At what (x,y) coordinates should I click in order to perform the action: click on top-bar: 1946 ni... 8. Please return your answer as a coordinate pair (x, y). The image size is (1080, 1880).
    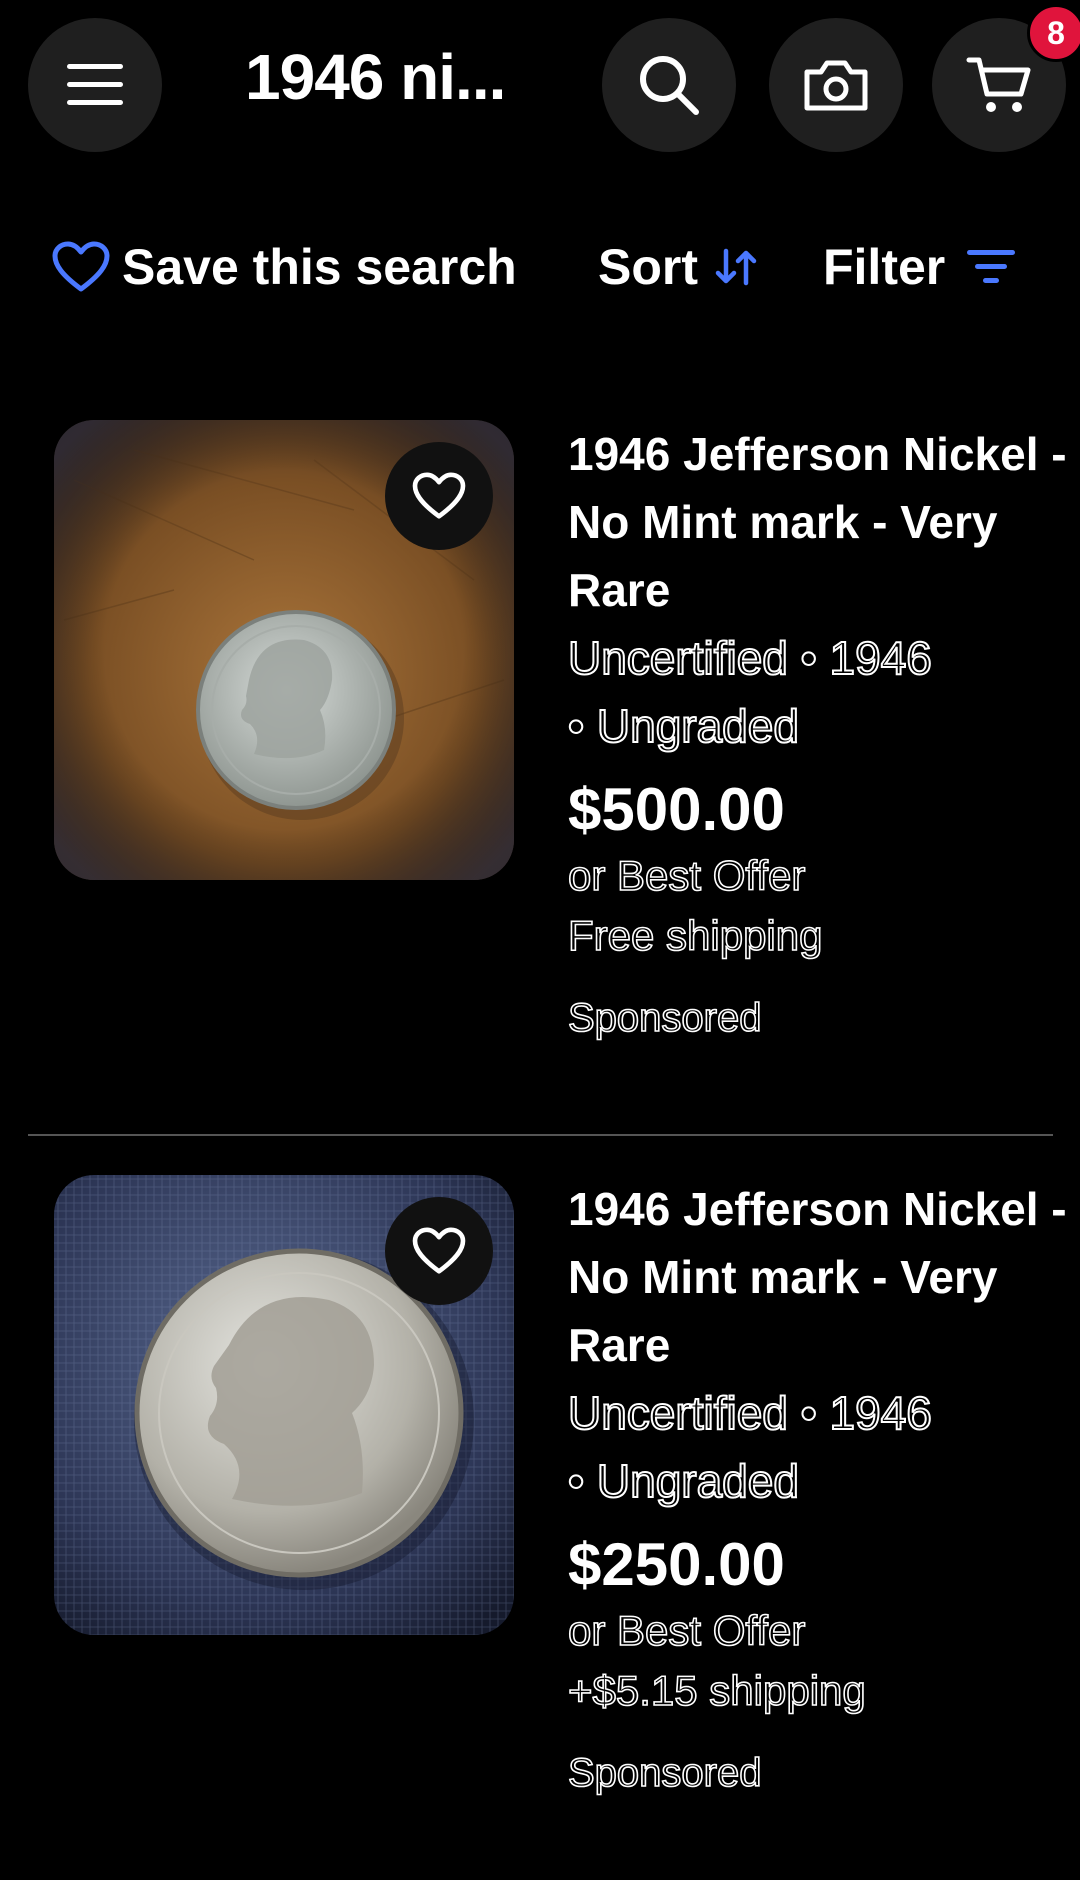
    Looking at the image, I should click on (540, 85).